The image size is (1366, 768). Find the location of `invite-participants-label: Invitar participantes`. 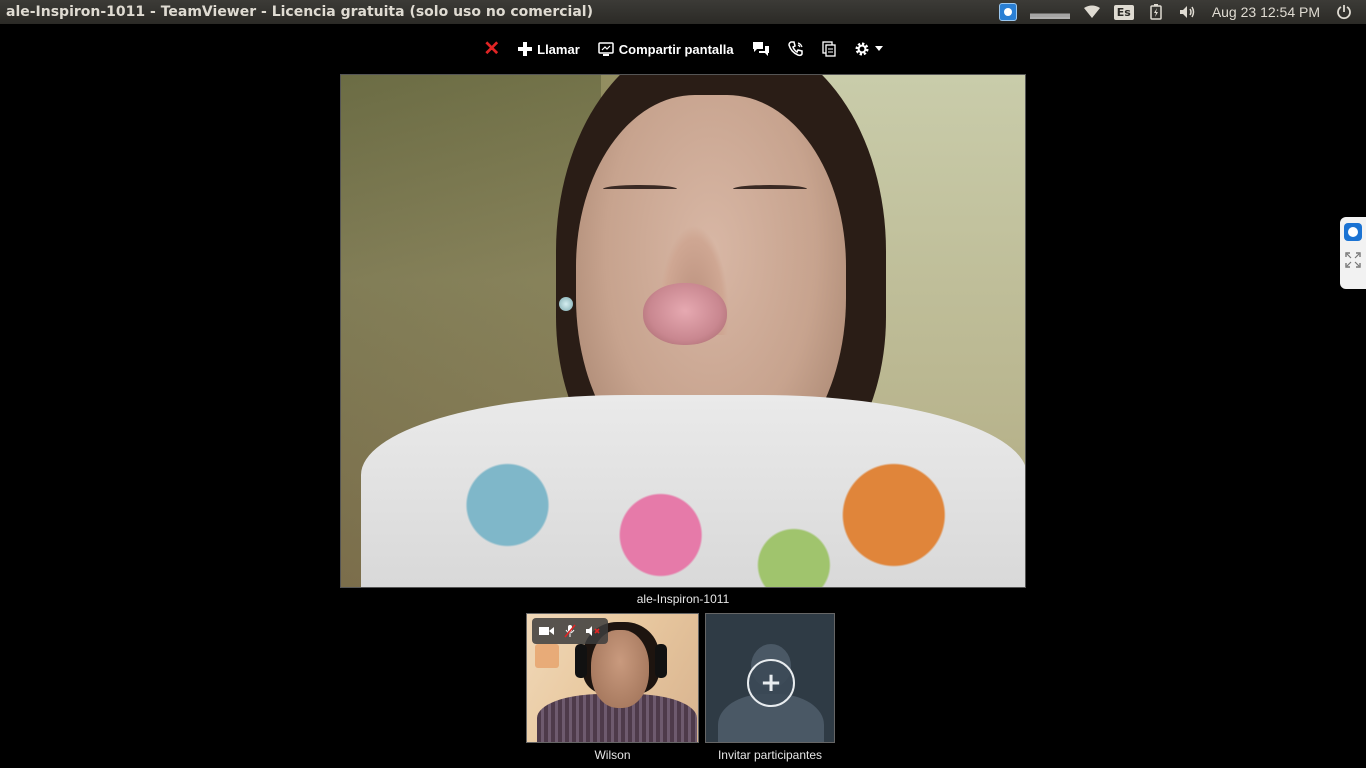

invite-participants-label: Invitar participantes is located at coordinates (770, 755).